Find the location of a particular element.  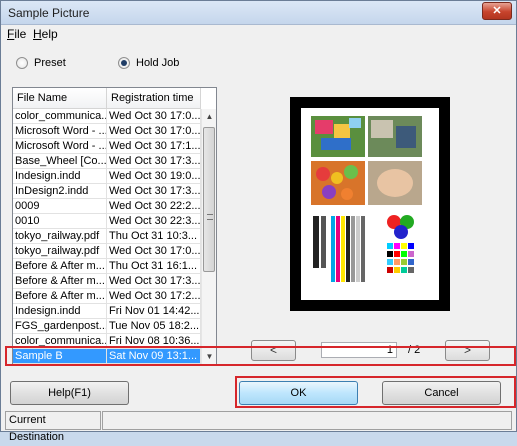

title-bar: Sample Picture ✕ is located at coordinates (258, 13).